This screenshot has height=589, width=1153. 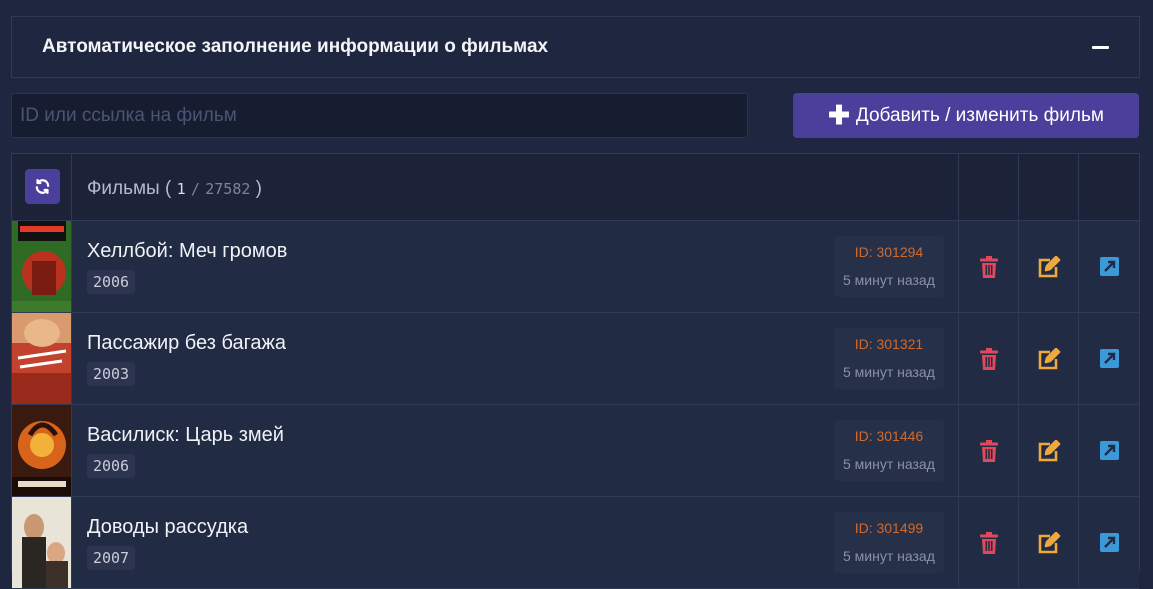 I want to click on film-title: Доводы рассудка, so click(x=167, y=527).